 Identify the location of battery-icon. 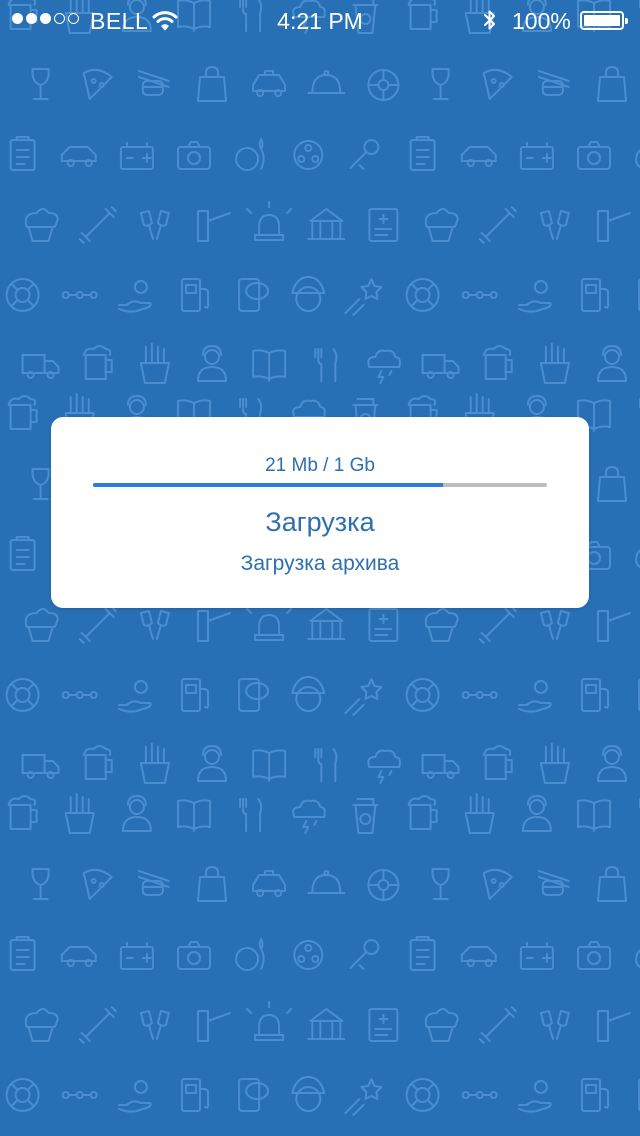
(604, 20).